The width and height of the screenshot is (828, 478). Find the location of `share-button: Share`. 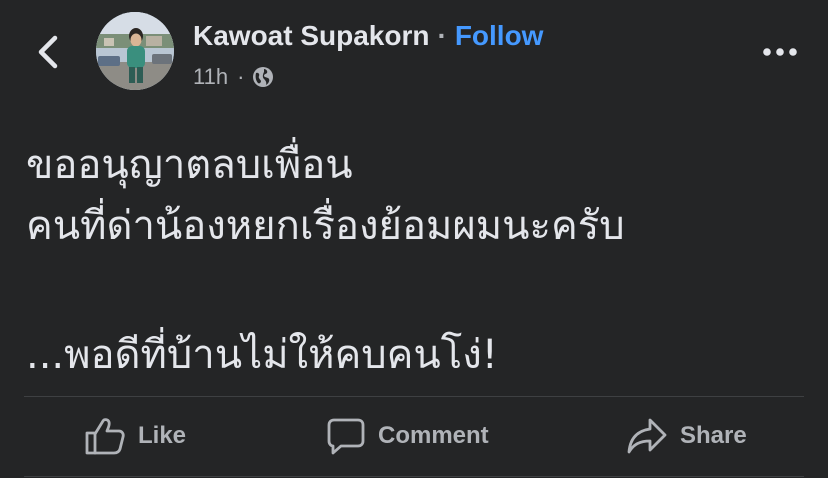

share-button: Share is located at coordinates (686, 436).